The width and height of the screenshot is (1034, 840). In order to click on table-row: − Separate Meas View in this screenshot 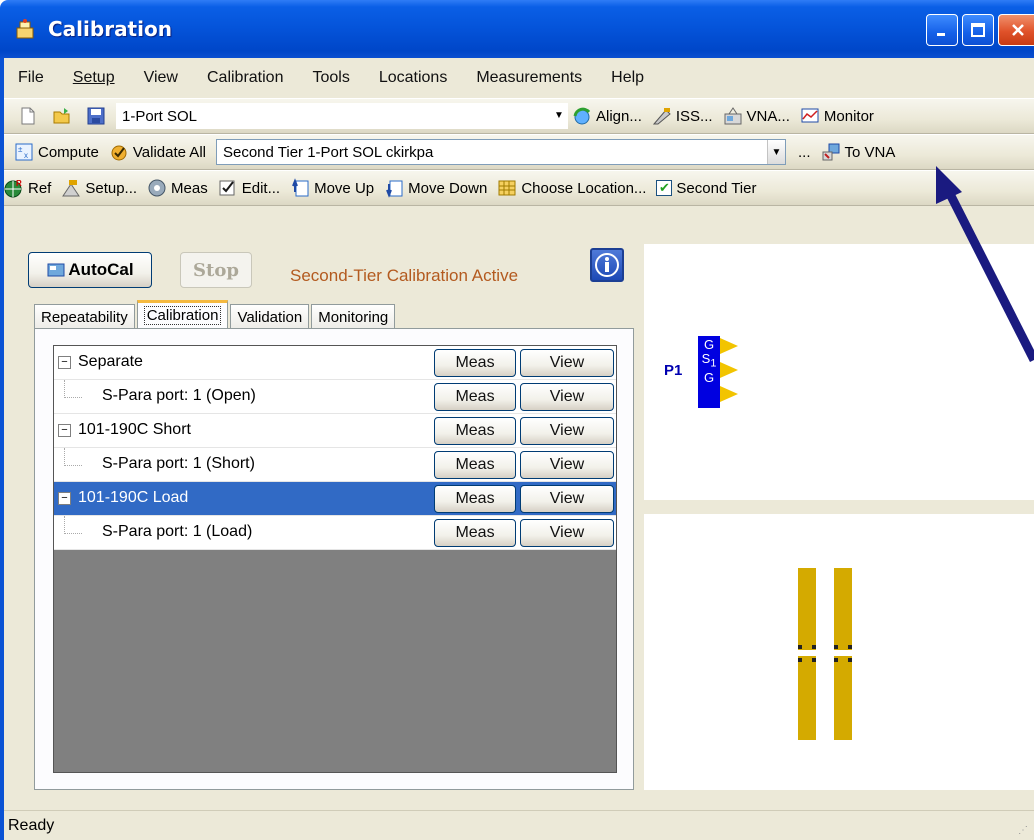, I will do `click(335, 363)`.